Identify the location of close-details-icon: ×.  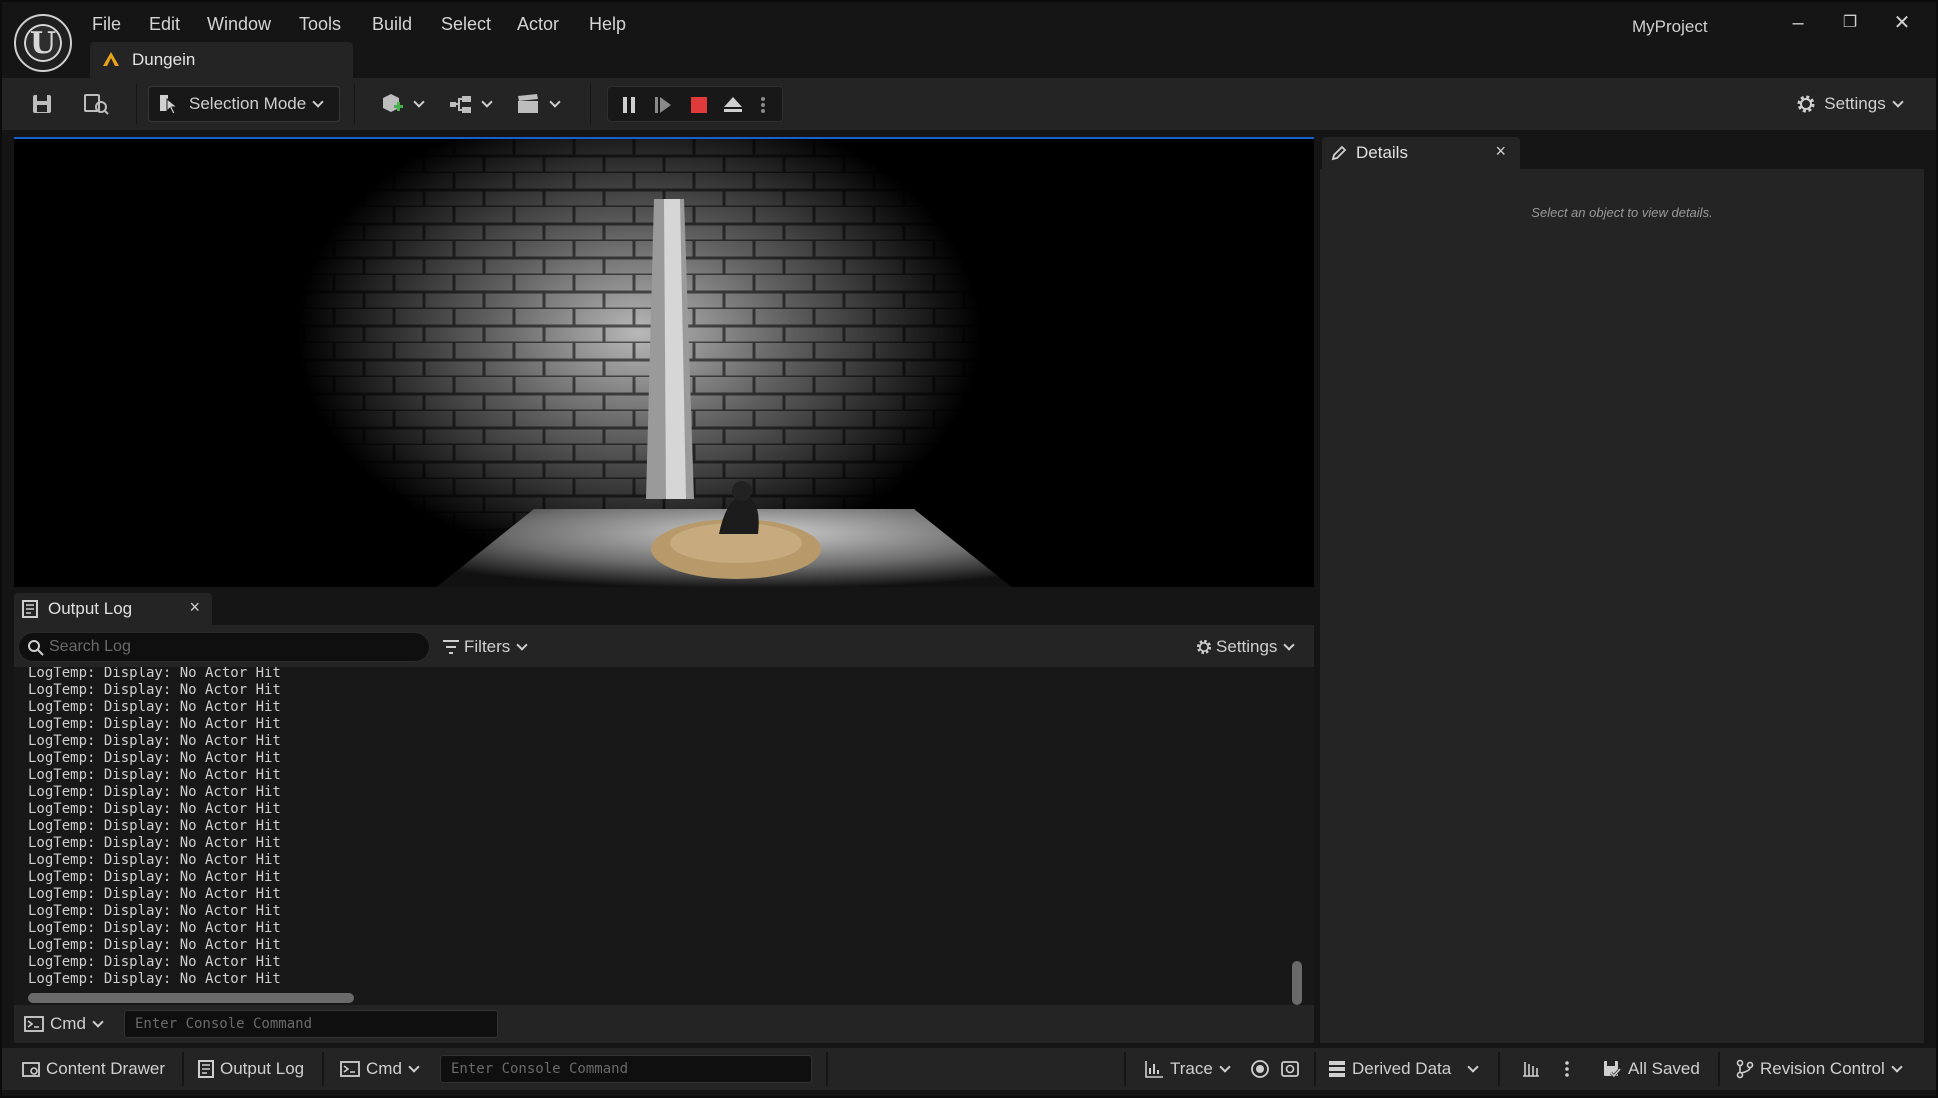
(1500, 151).